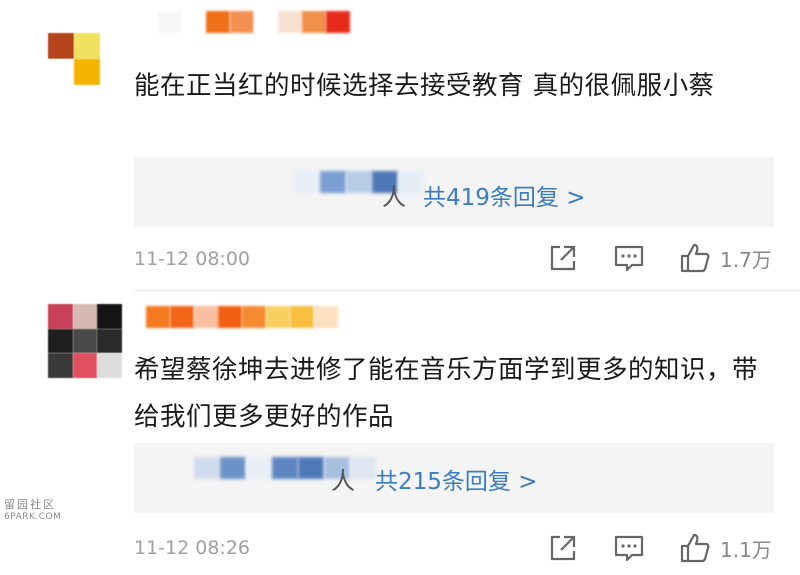 This screenshot has height=575, width=800. Describe the element at coordinates (746, 259) in the screenshot. I see `like-count: 1.7万` at that location.